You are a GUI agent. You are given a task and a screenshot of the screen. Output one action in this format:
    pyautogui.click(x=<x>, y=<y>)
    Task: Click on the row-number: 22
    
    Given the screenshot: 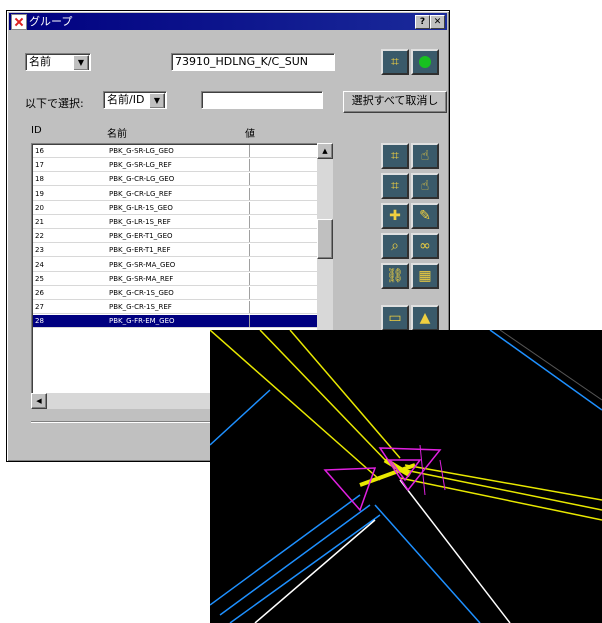 What is the action you would take?
    pyautogui.click(x=39, y=236)
    